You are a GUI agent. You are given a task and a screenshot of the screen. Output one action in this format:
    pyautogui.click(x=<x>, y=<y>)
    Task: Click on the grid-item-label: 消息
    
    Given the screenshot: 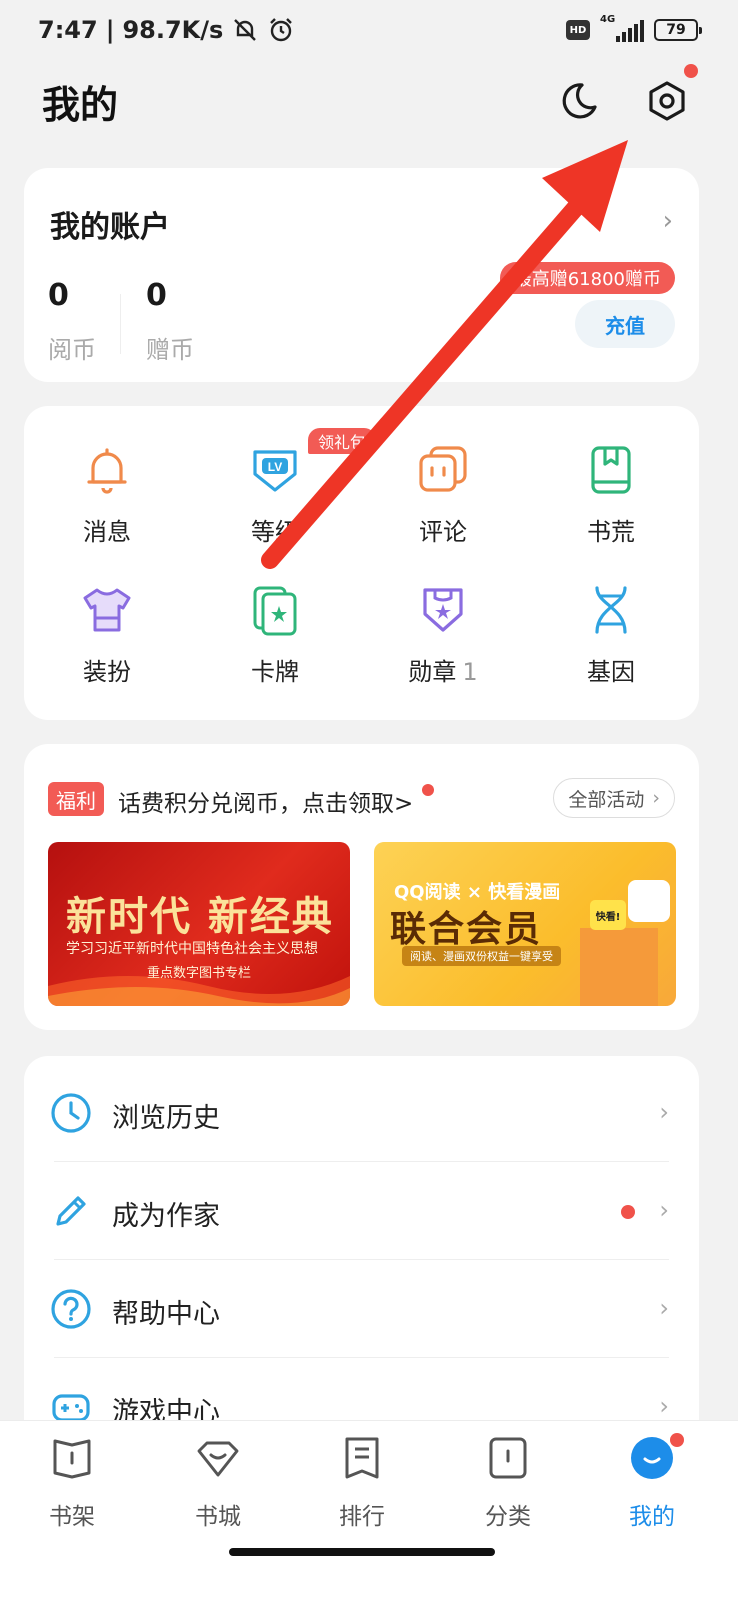 What is the action you would take?
    pyautogui.click(x=107, y=532)
    